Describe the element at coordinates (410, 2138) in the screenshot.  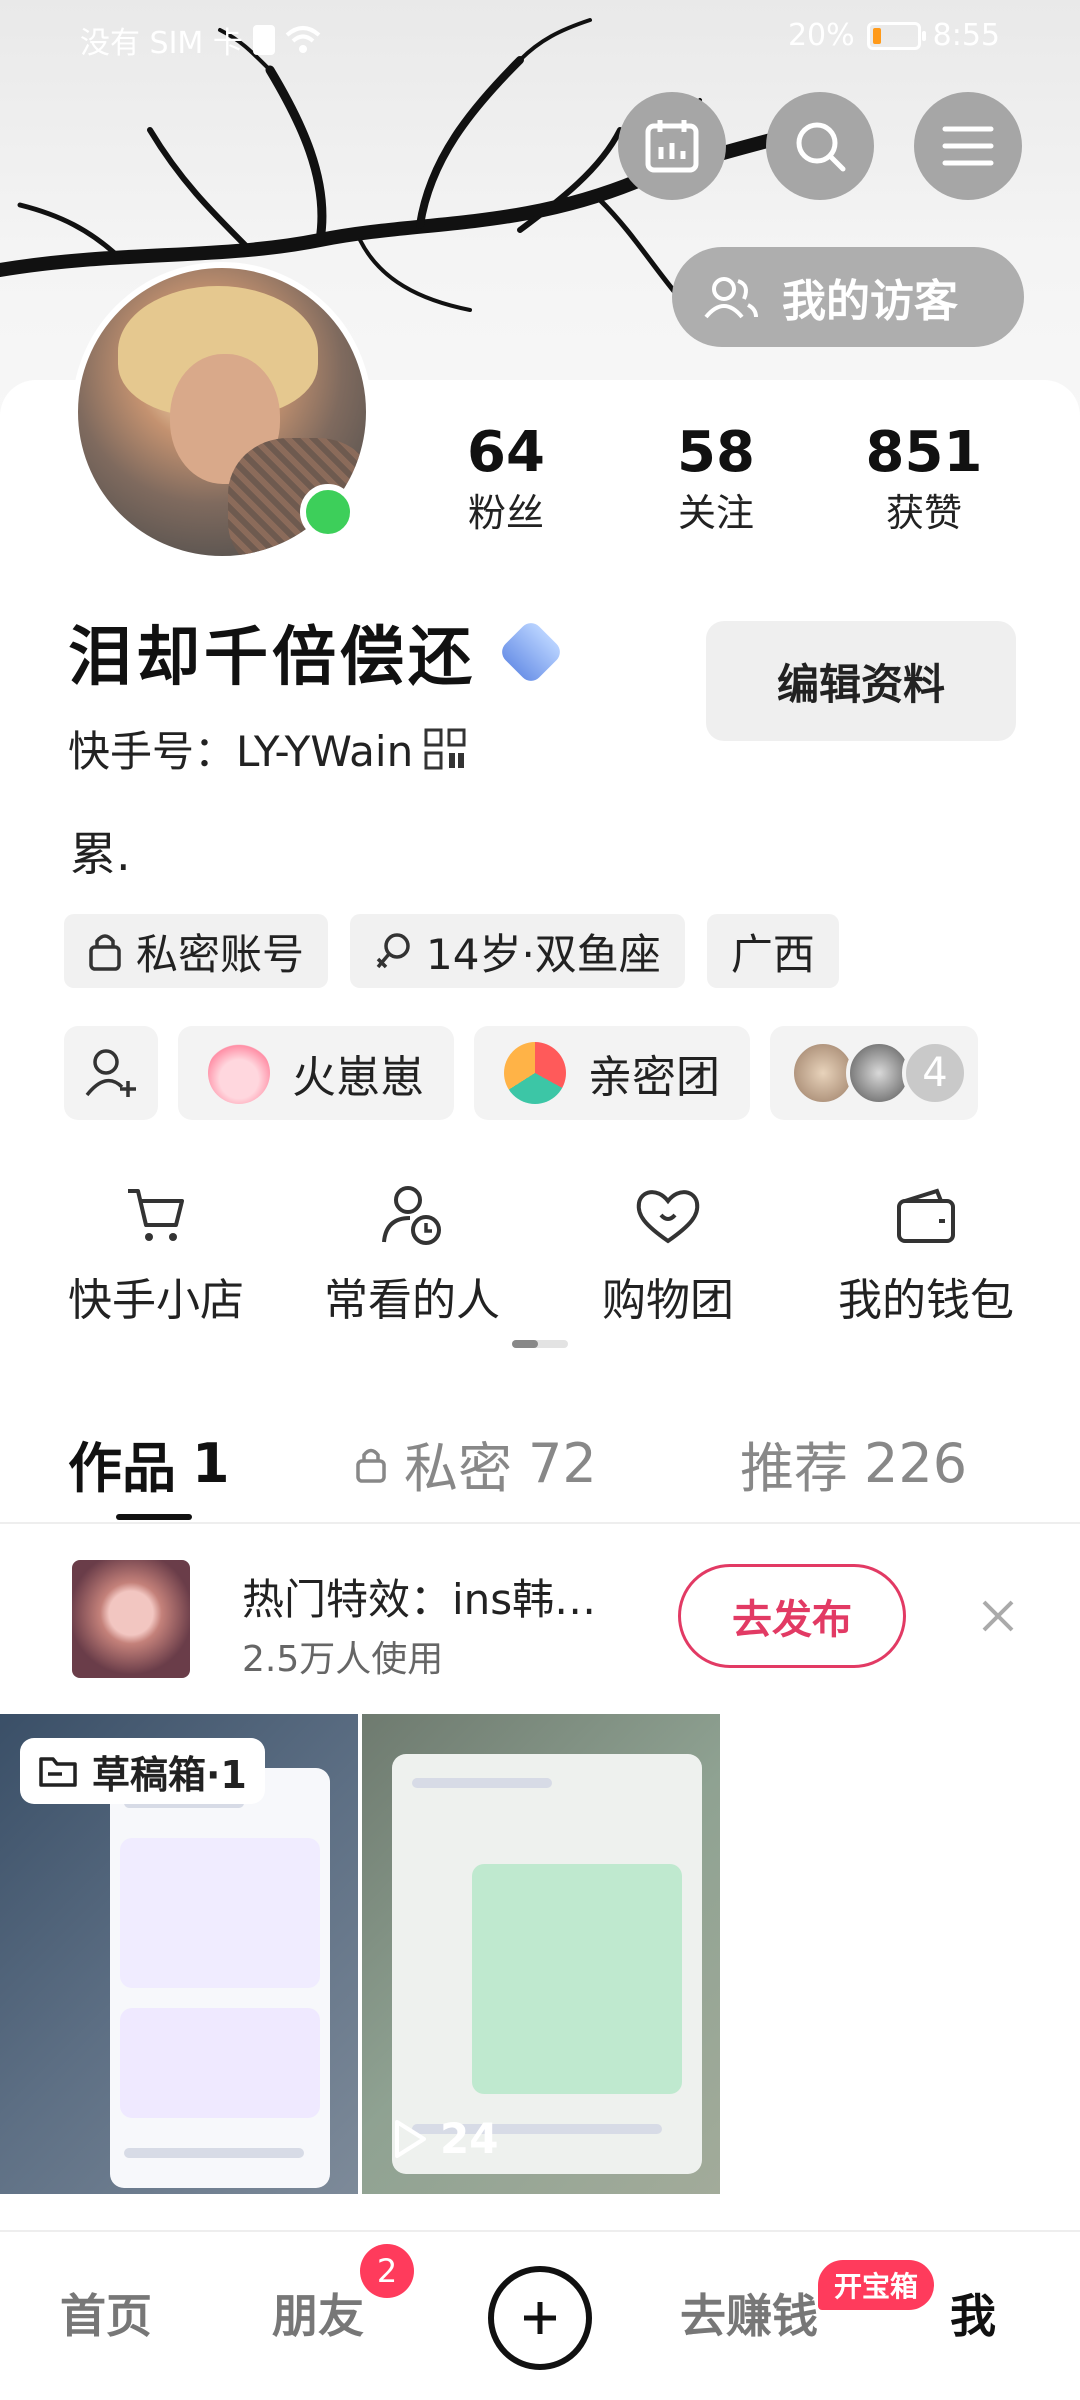
I see `play-icon` at that location.